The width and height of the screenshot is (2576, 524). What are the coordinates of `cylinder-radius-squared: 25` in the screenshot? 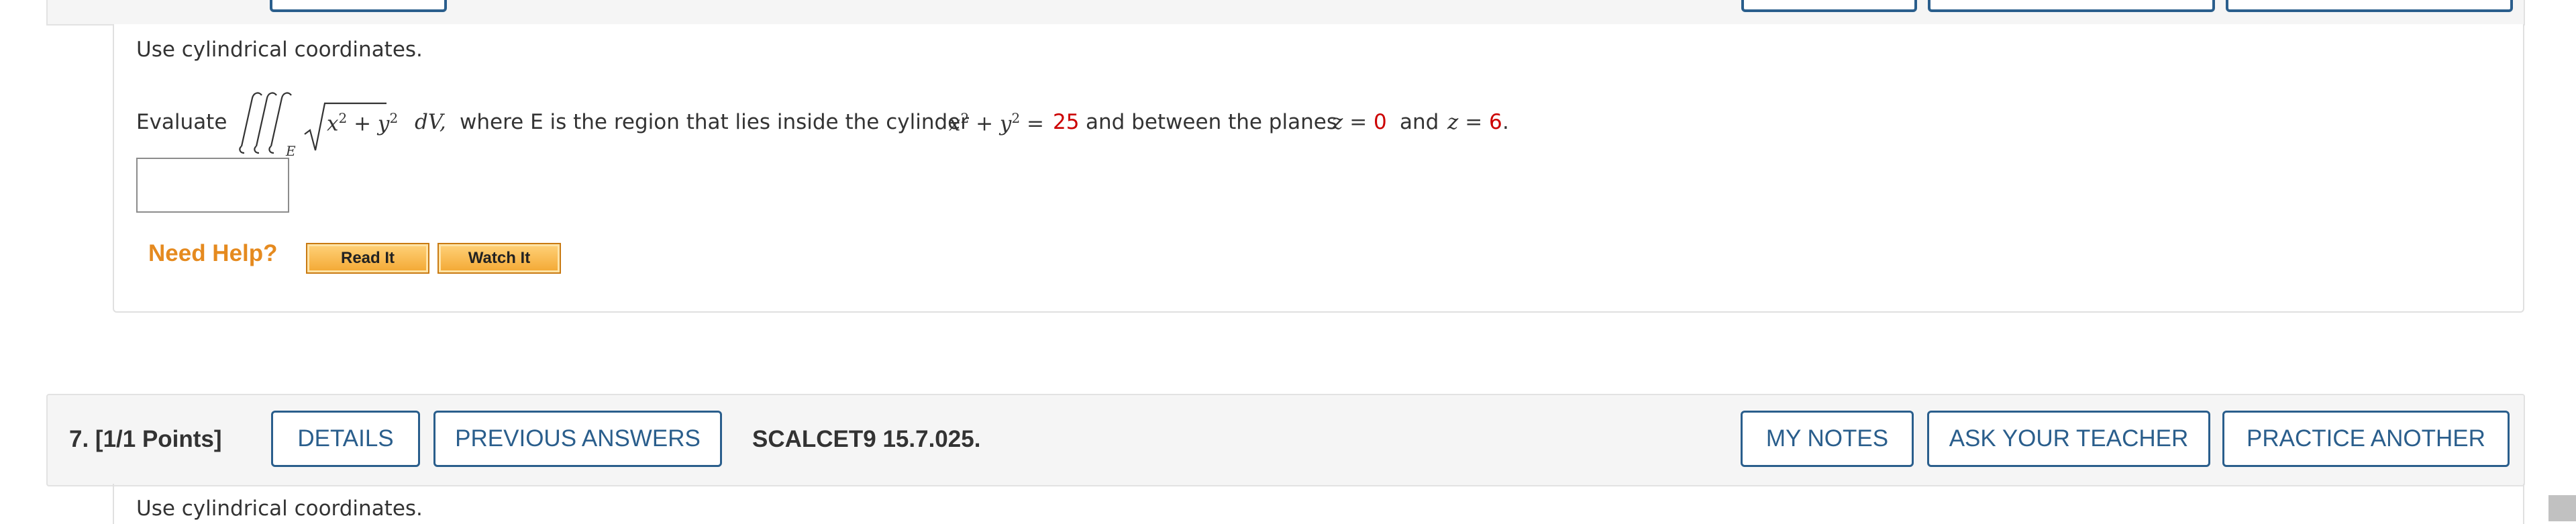 It's located at (1066, 122).